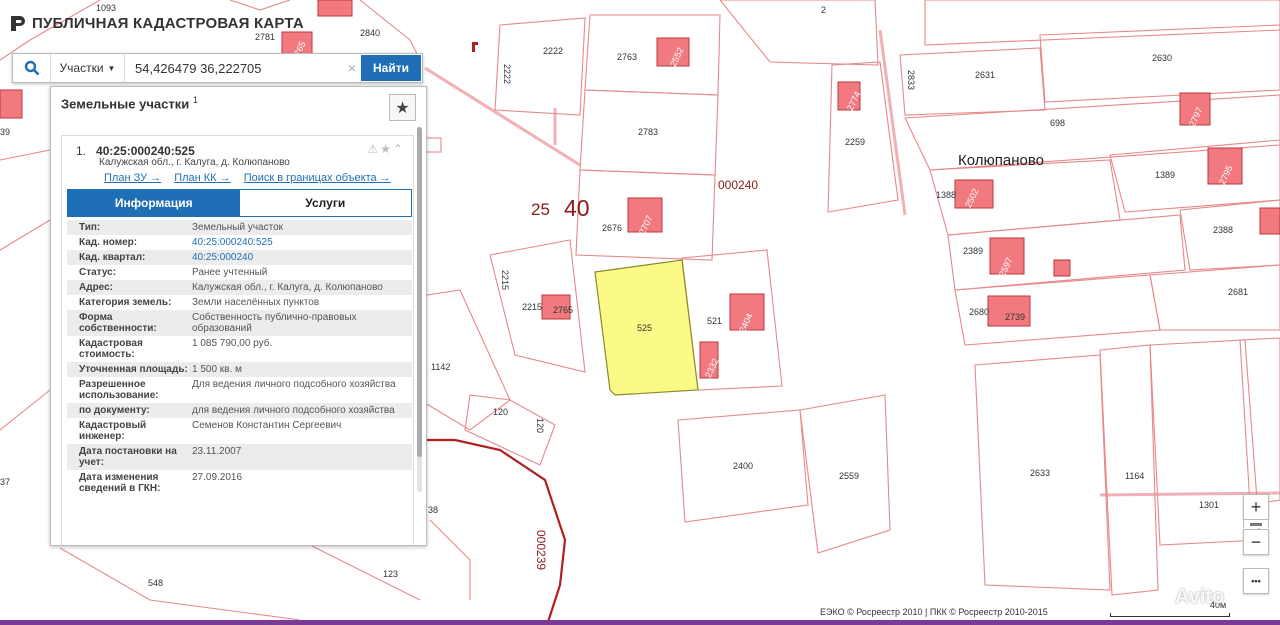 The height and width of the screenshot is (625, 1280). Describe the element at coordinates (979, 312) in the screenshot. I see `parcel-label: 2680` at that location.